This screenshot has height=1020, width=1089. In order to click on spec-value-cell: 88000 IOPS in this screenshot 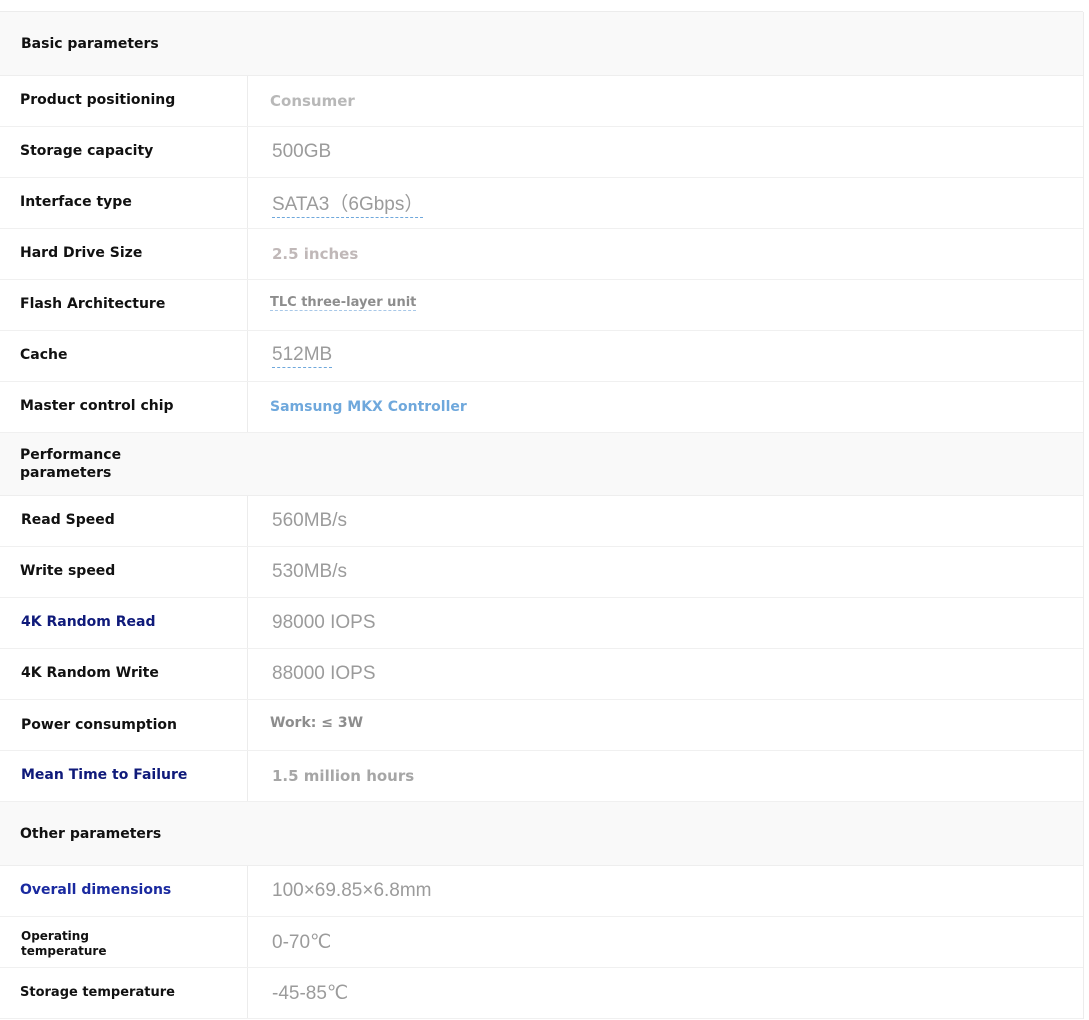, I will do `click(665, 674)`.